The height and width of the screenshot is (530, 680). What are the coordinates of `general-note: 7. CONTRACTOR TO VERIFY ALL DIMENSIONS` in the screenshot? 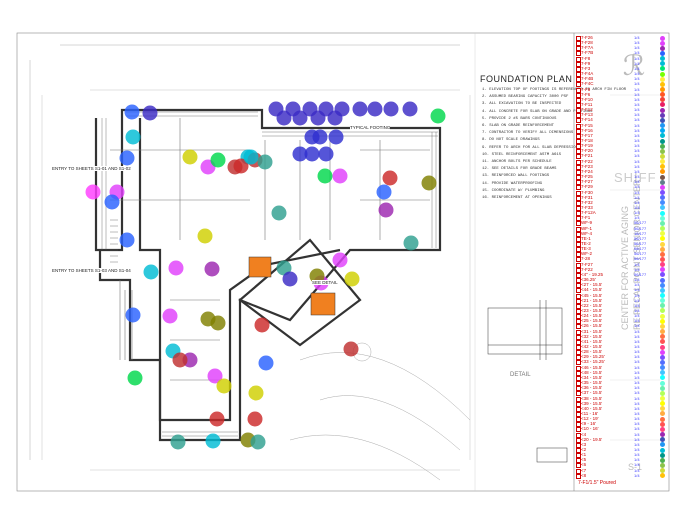 It's located at (528, 133).